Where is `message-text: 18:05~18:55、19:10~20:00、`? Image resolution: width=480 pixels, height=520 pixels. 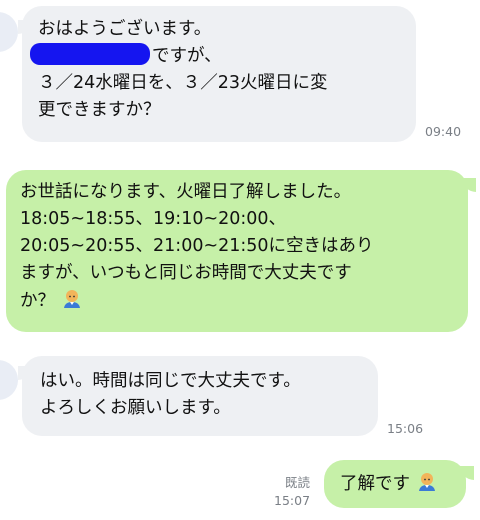
message-text: 18:05~18:55、19:10~20:00、 is located at coordinates (153, 219).